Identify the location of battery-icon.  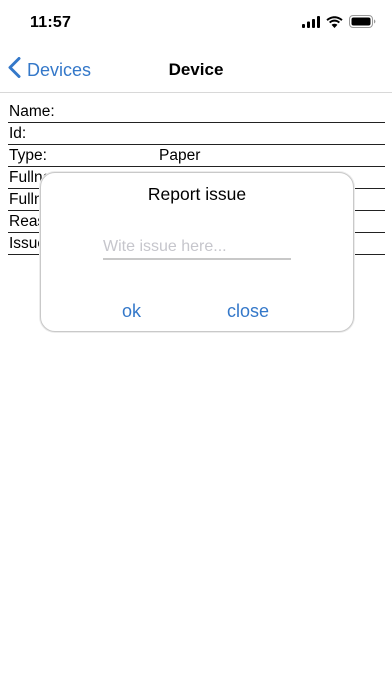
(362, 21).